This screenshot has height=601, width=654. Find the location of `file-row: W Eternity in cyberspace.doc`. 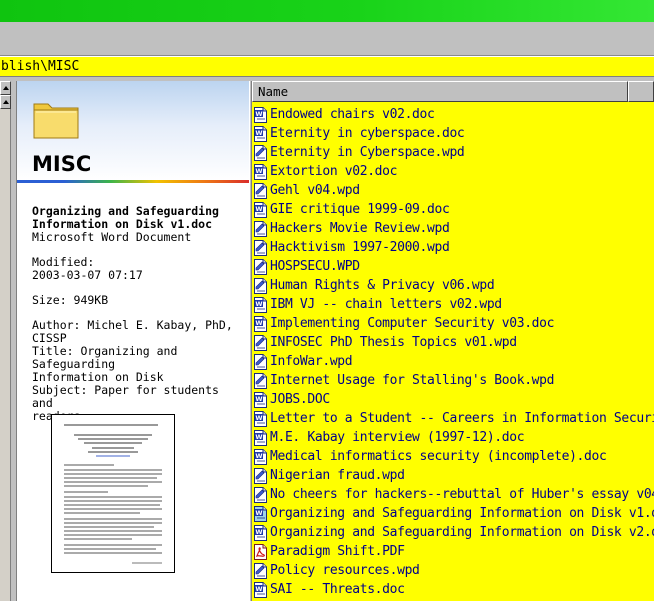

file-row: W Eternity in cyberspace.doc is located at coordinates (453, 133).